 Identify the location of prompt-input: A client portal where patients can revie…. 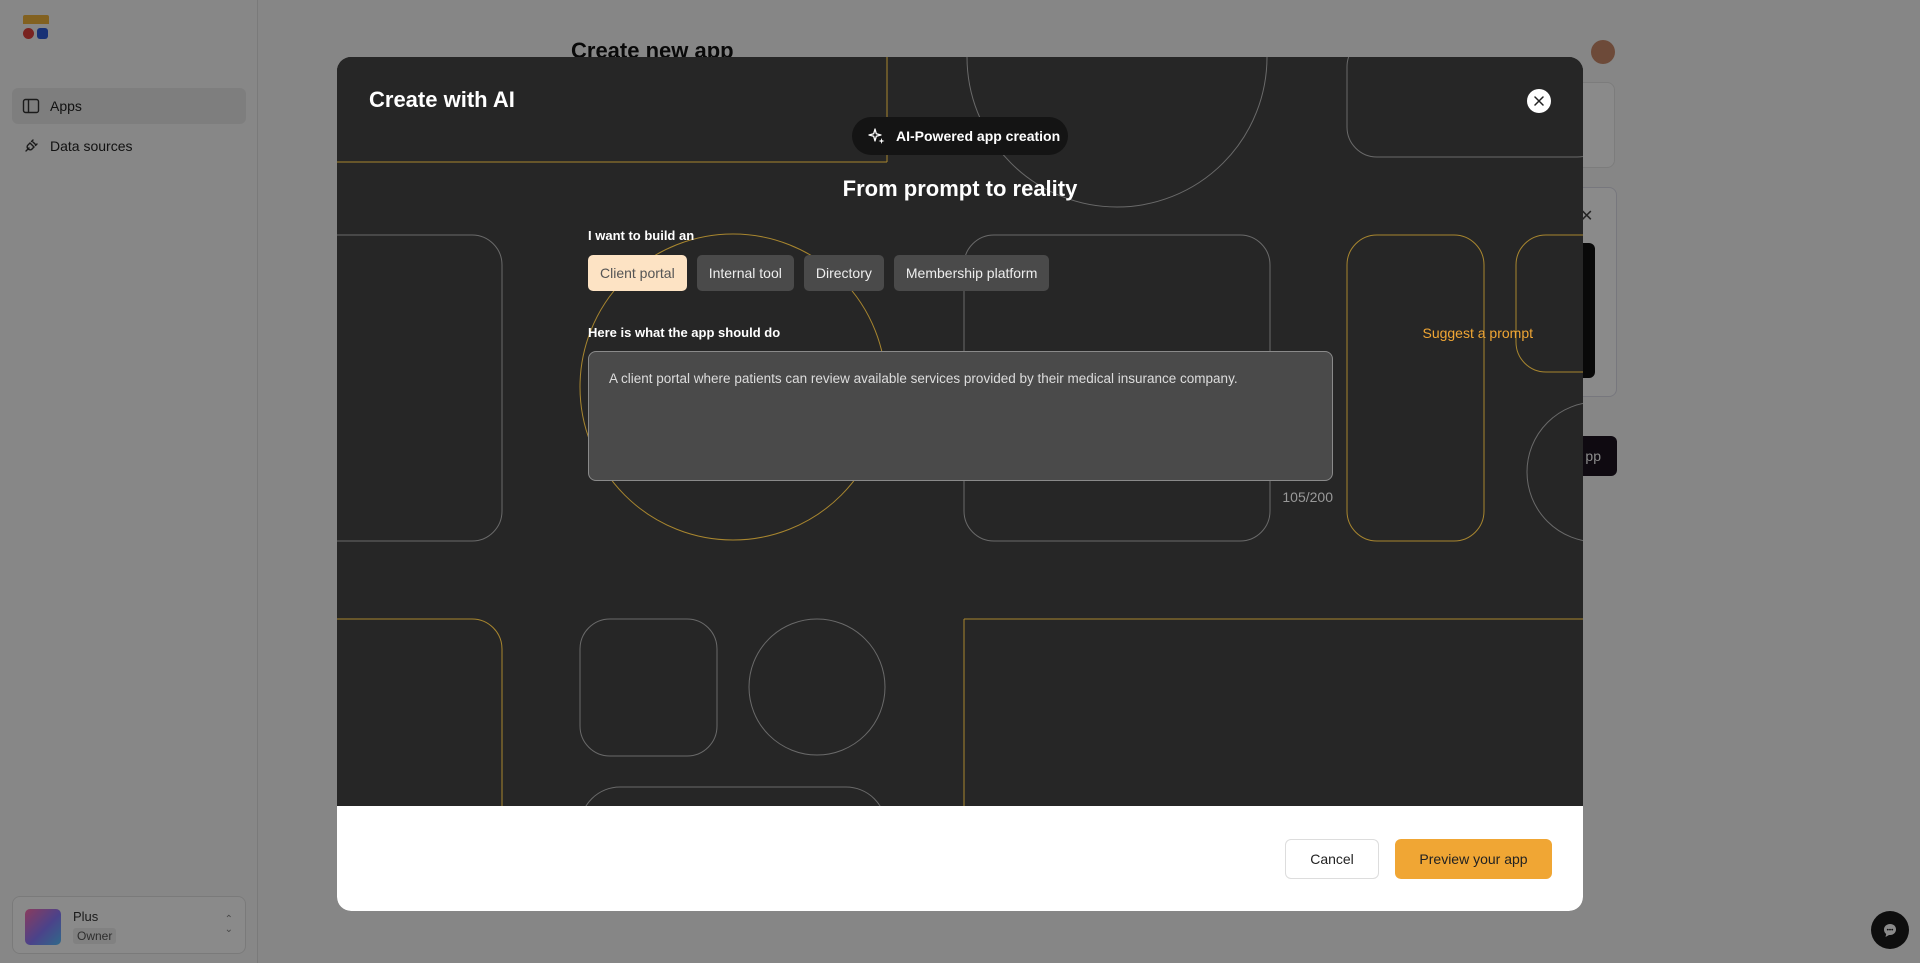
(960, 416).